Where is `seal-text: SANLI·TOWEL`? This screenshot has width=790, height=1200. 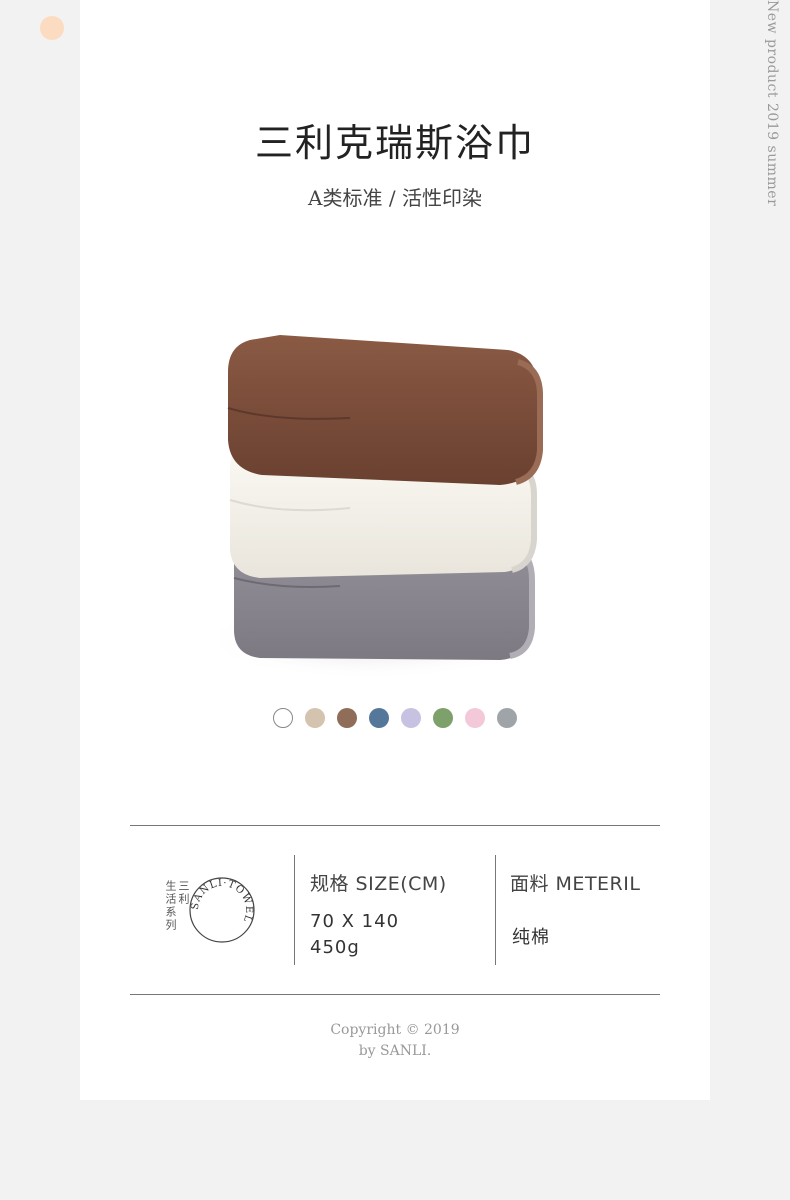
seal-text: SANLI·TOWEL is located at coordinates (221, 901).